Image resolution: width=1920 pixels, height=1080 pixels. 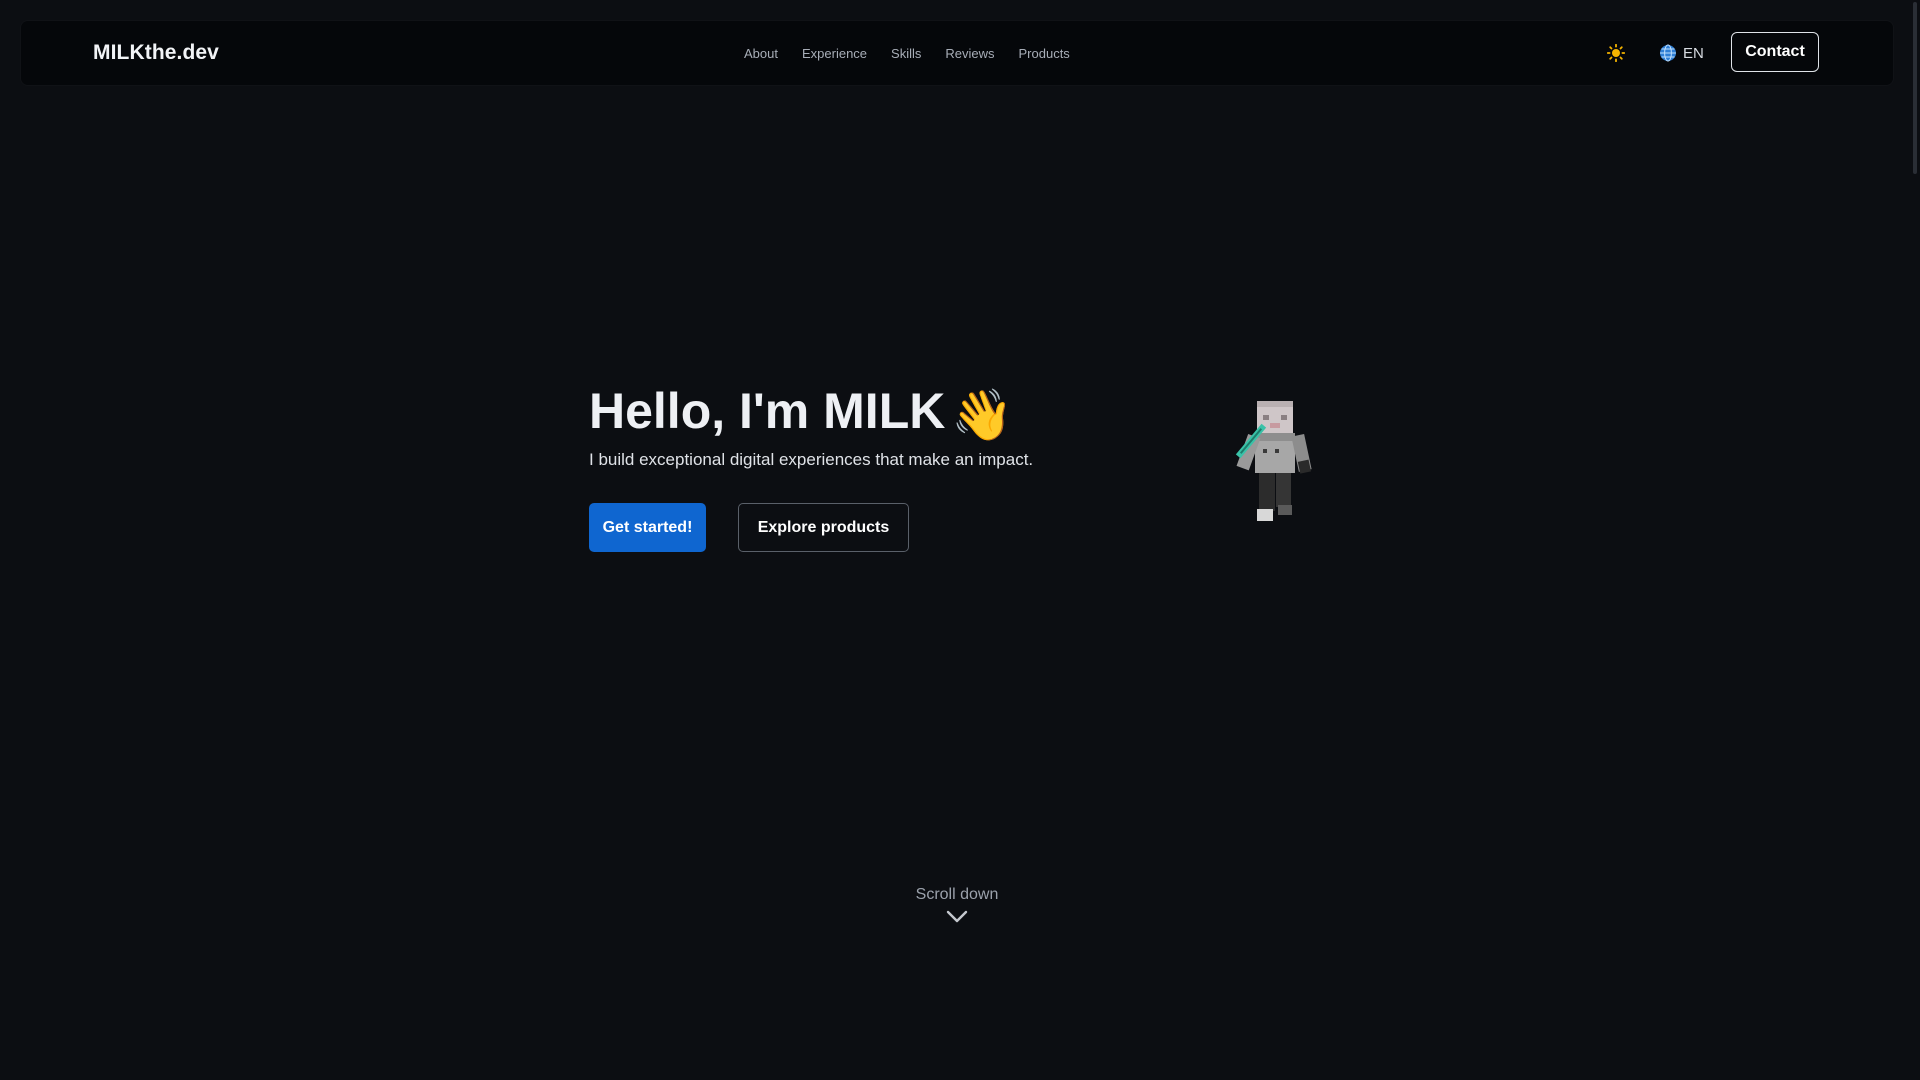 I want to click on theme-toggle-button, so click(x=1616, y=53).